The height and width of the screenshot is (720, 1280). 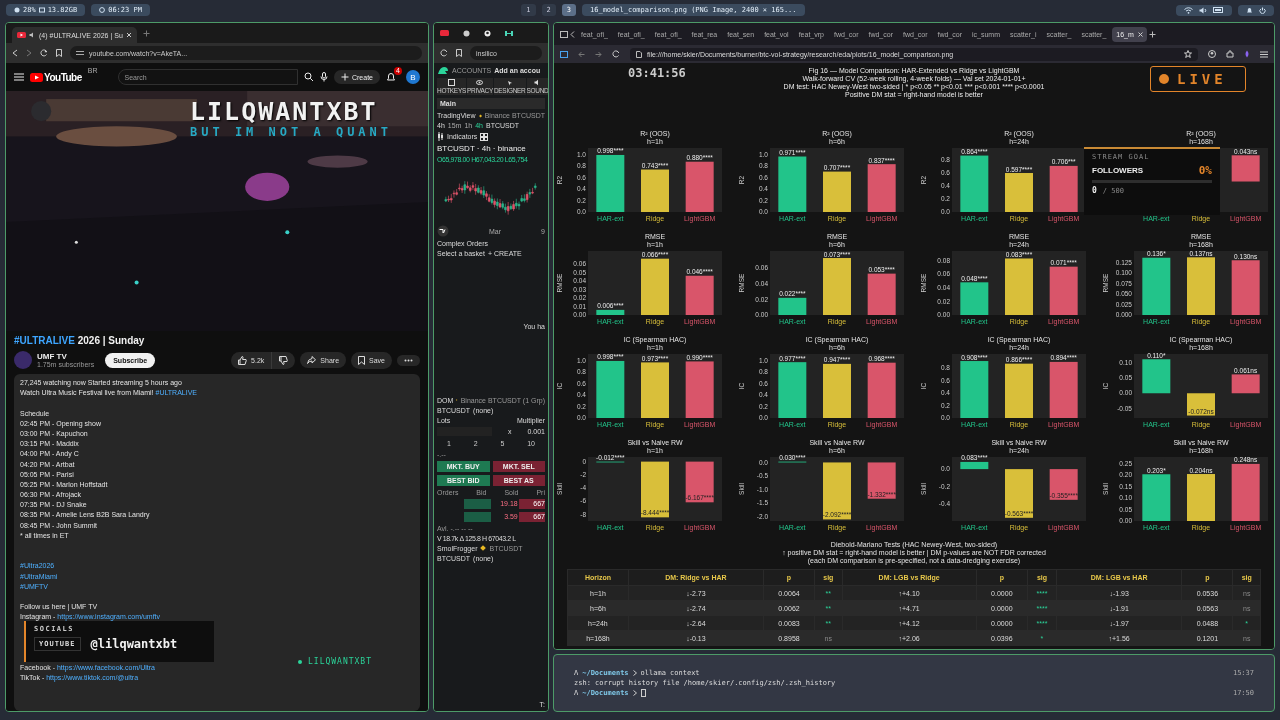 I want to click on account-avatar: B, so click(x=413, y=77).